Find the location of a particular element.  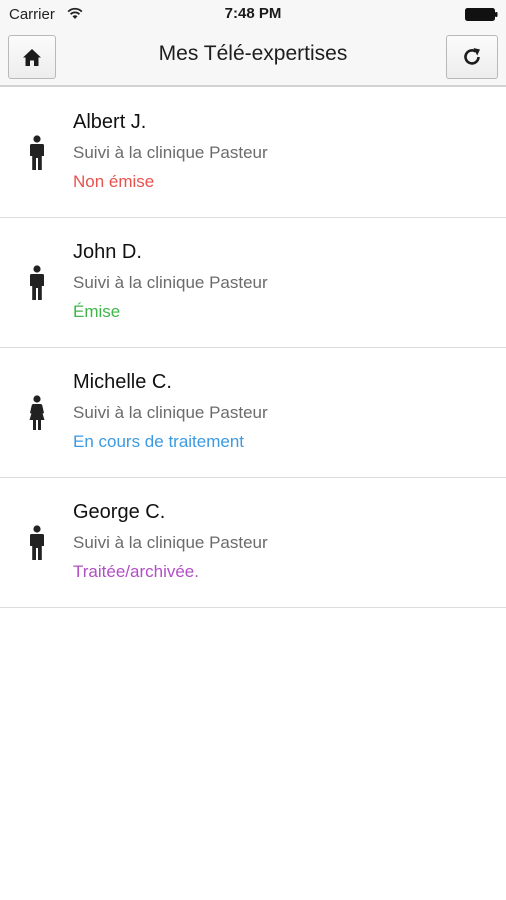

refresh-icon is located at coordinates (472, 56).